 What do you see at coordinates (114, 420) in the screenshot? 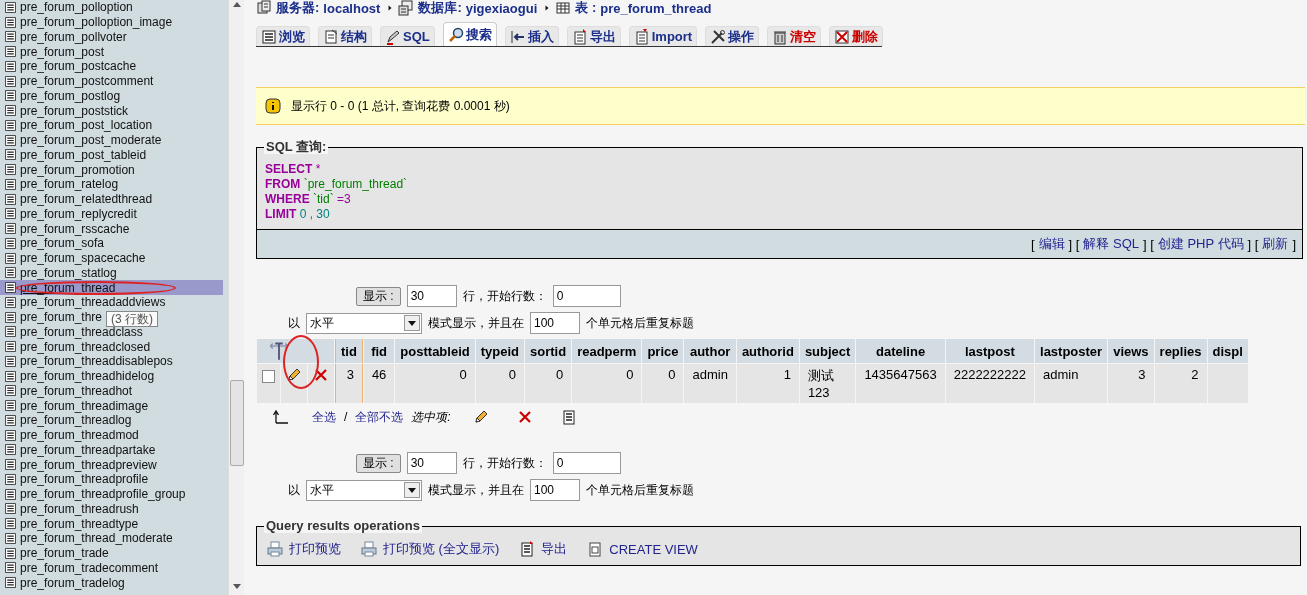
I see `sidebar-item: pre_forum_threadlog` at bounding box center [114, 420].